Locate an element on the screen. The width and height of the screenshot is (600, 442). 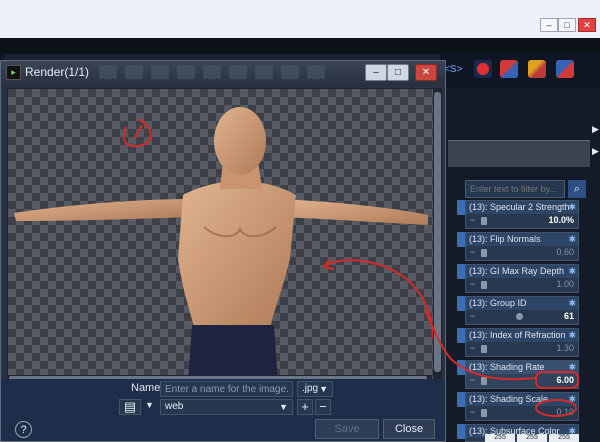
image-name-input is located at coordinates (226, 389).